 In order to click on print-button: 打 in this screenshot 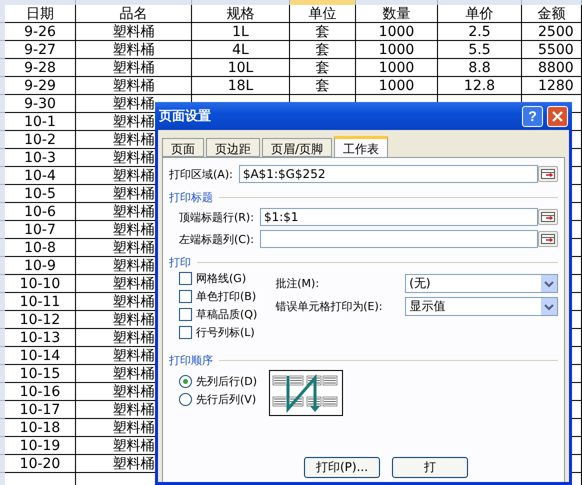, I will do `click(430, 467)`.